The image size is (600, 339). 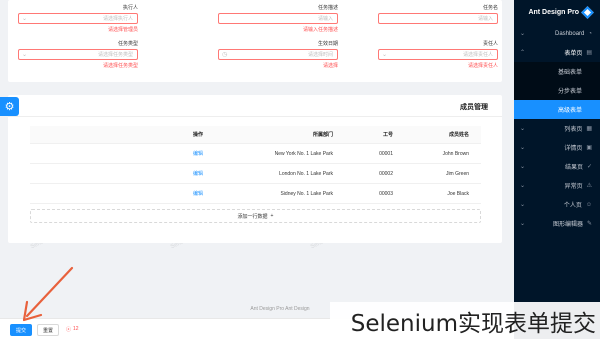 What do you see at coordinates (130, 8) in the screenshot?
I see `field-label: 执行人` at bounding box center [130, 8].